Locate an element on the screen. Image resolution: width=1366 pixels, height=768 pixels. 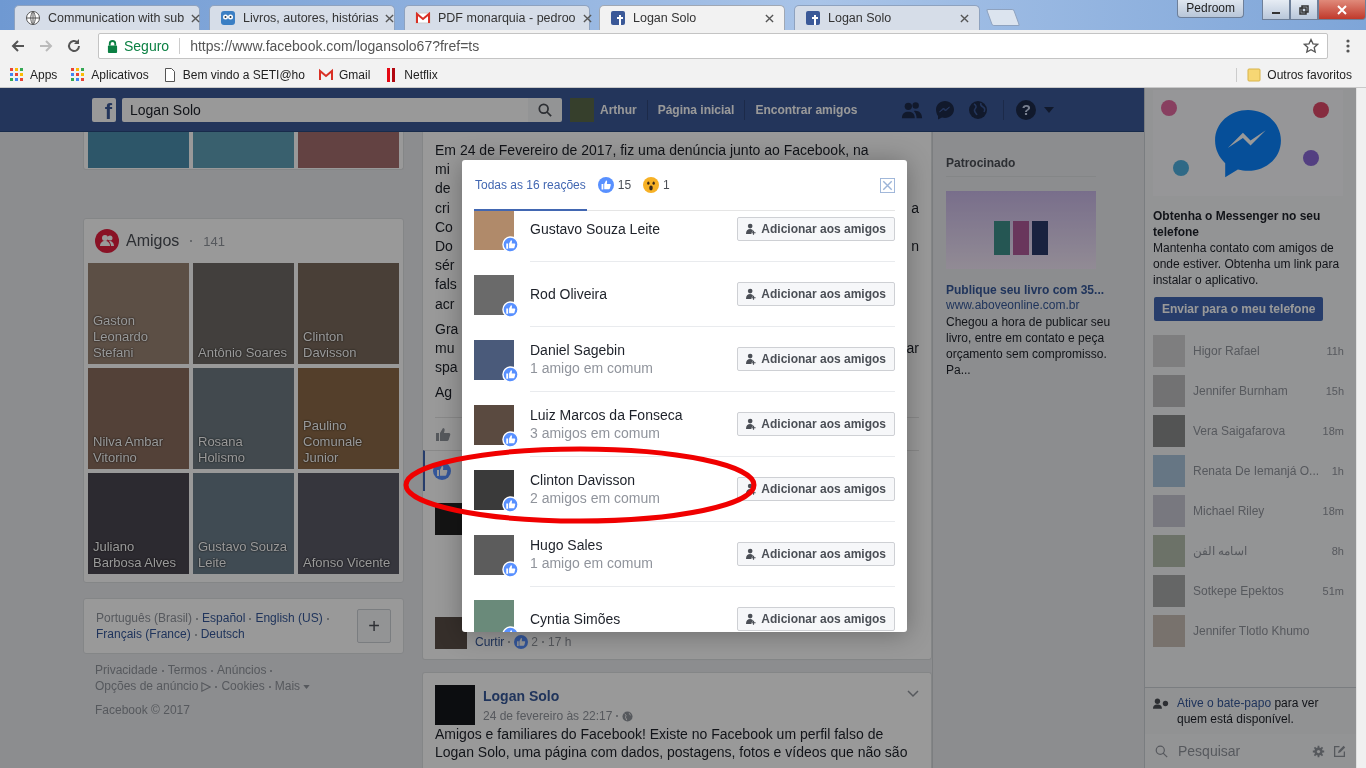
reaction-tab: 1 is located at coordinates (656, 185).